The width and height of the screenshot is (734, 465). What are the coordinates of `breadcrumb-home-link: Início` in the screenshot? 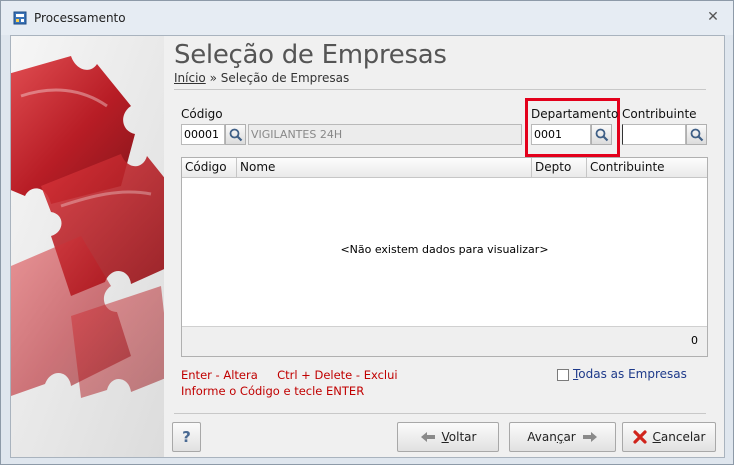 It's located at (190, 78).